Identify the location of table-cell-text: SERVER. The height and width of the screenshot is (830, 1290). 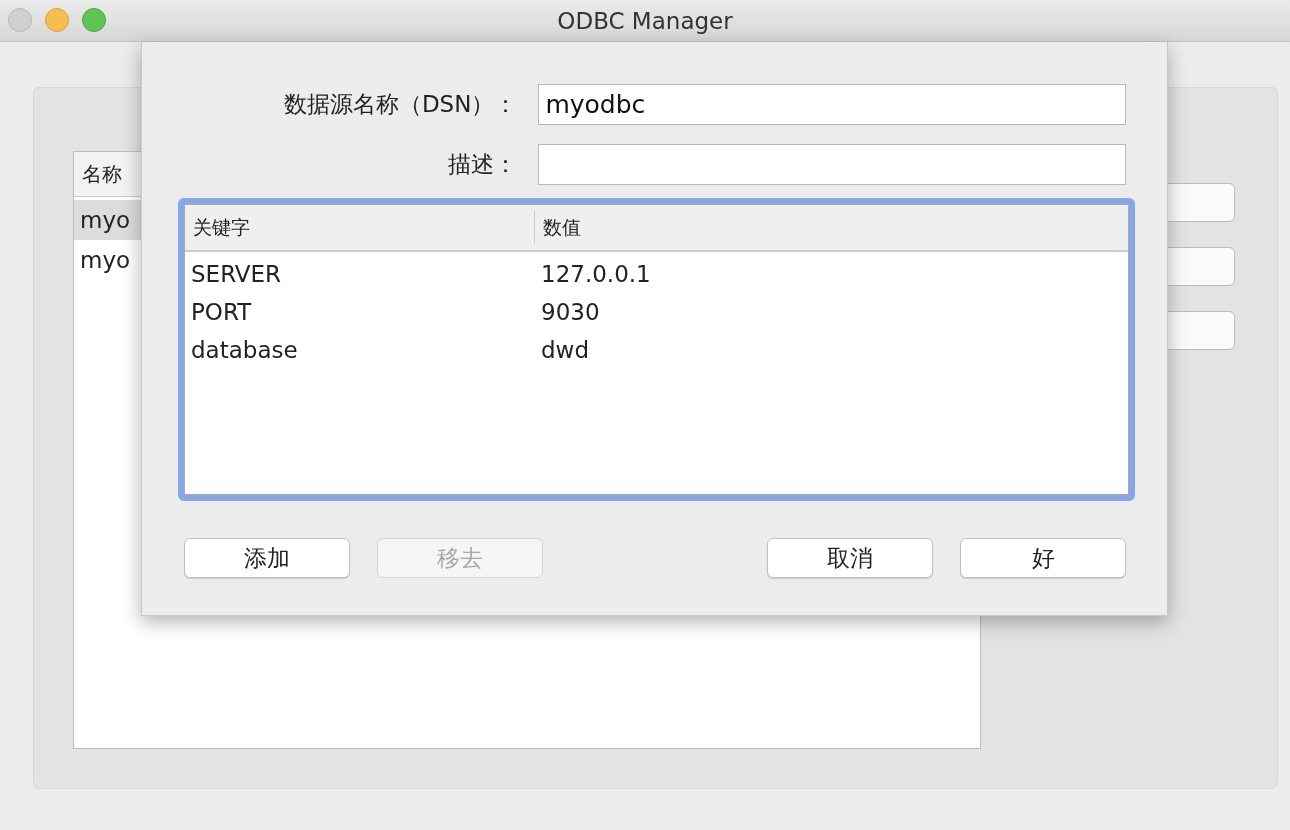
(236, 274).